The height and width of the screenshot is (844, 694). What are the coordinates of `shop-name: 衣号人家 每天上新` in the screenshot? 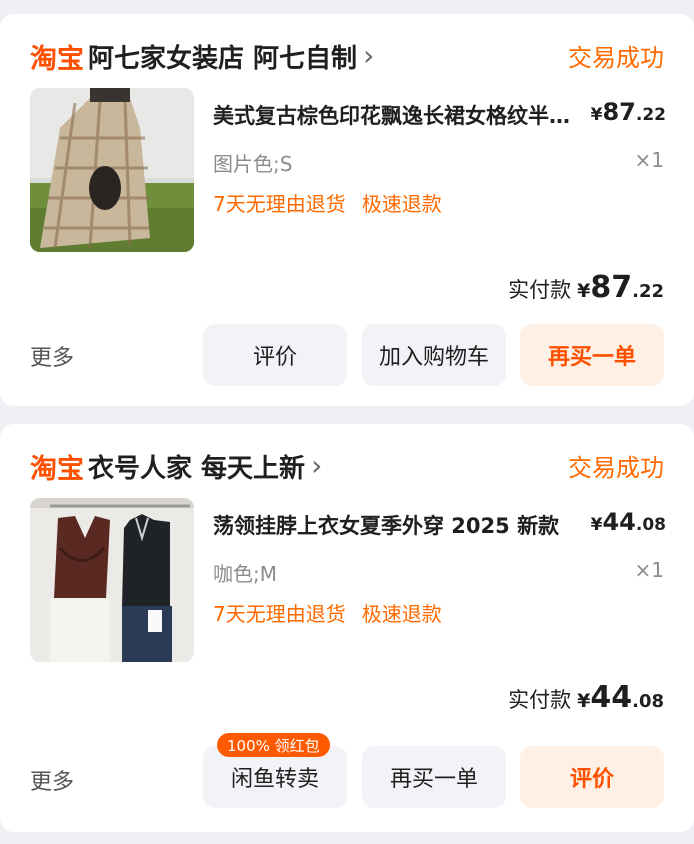 It's located at (196, 466).